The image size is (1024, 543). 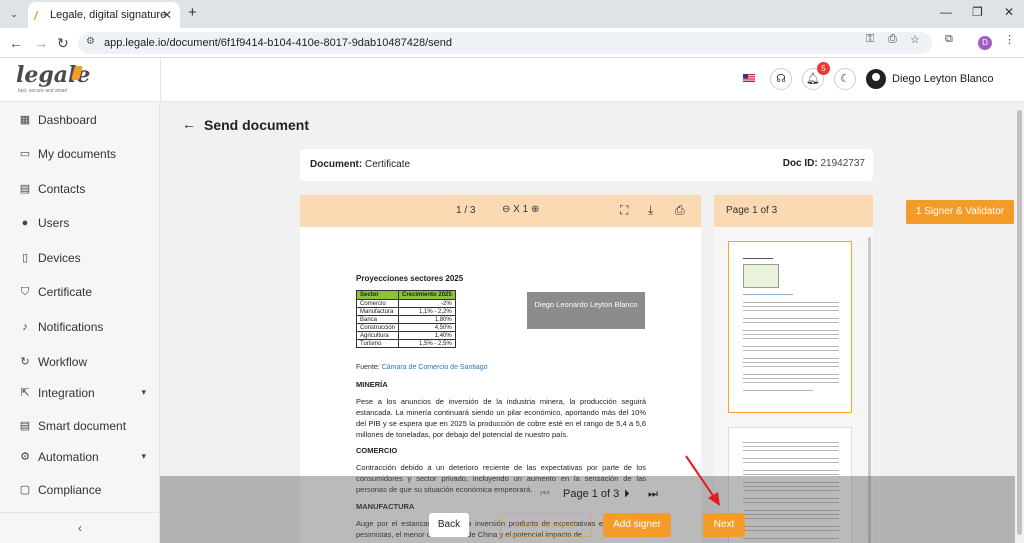 What do you see at coordinates (25, 223) in the screenshot?
I see `user-icon: ●` at bounding box center [25, 223].